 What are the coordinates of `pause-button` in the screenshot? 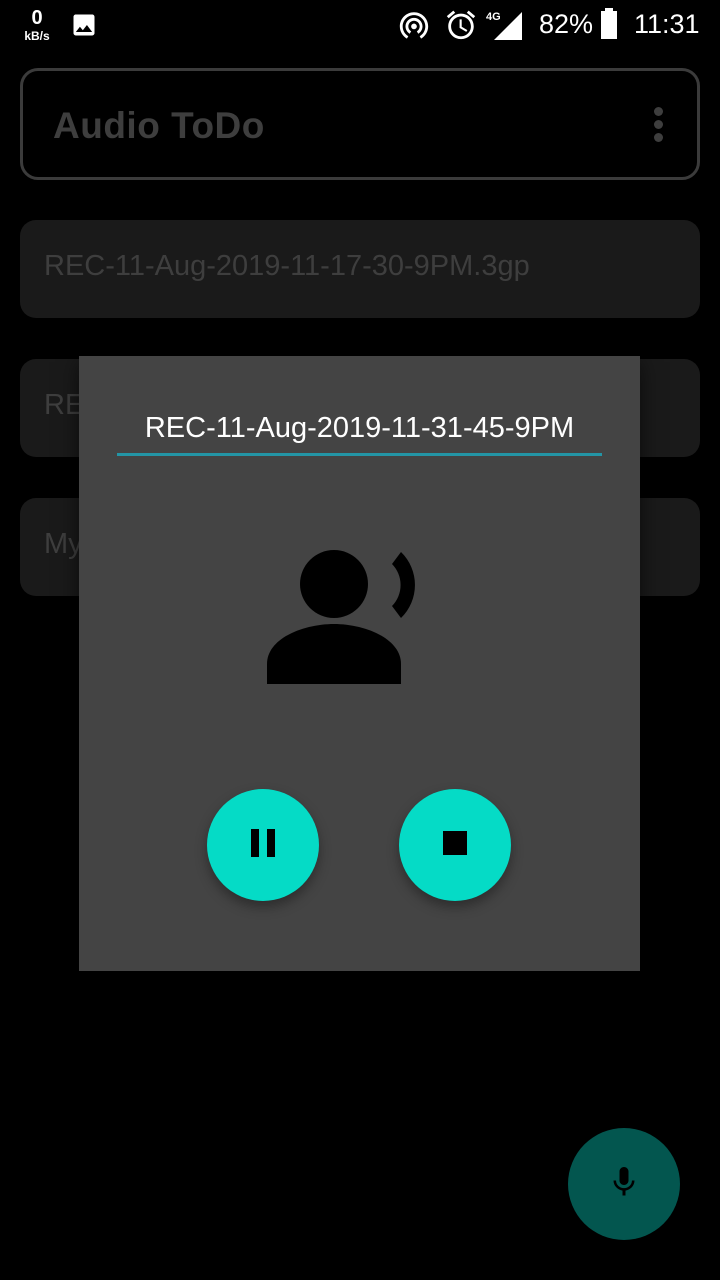 It's located at (263, 845).